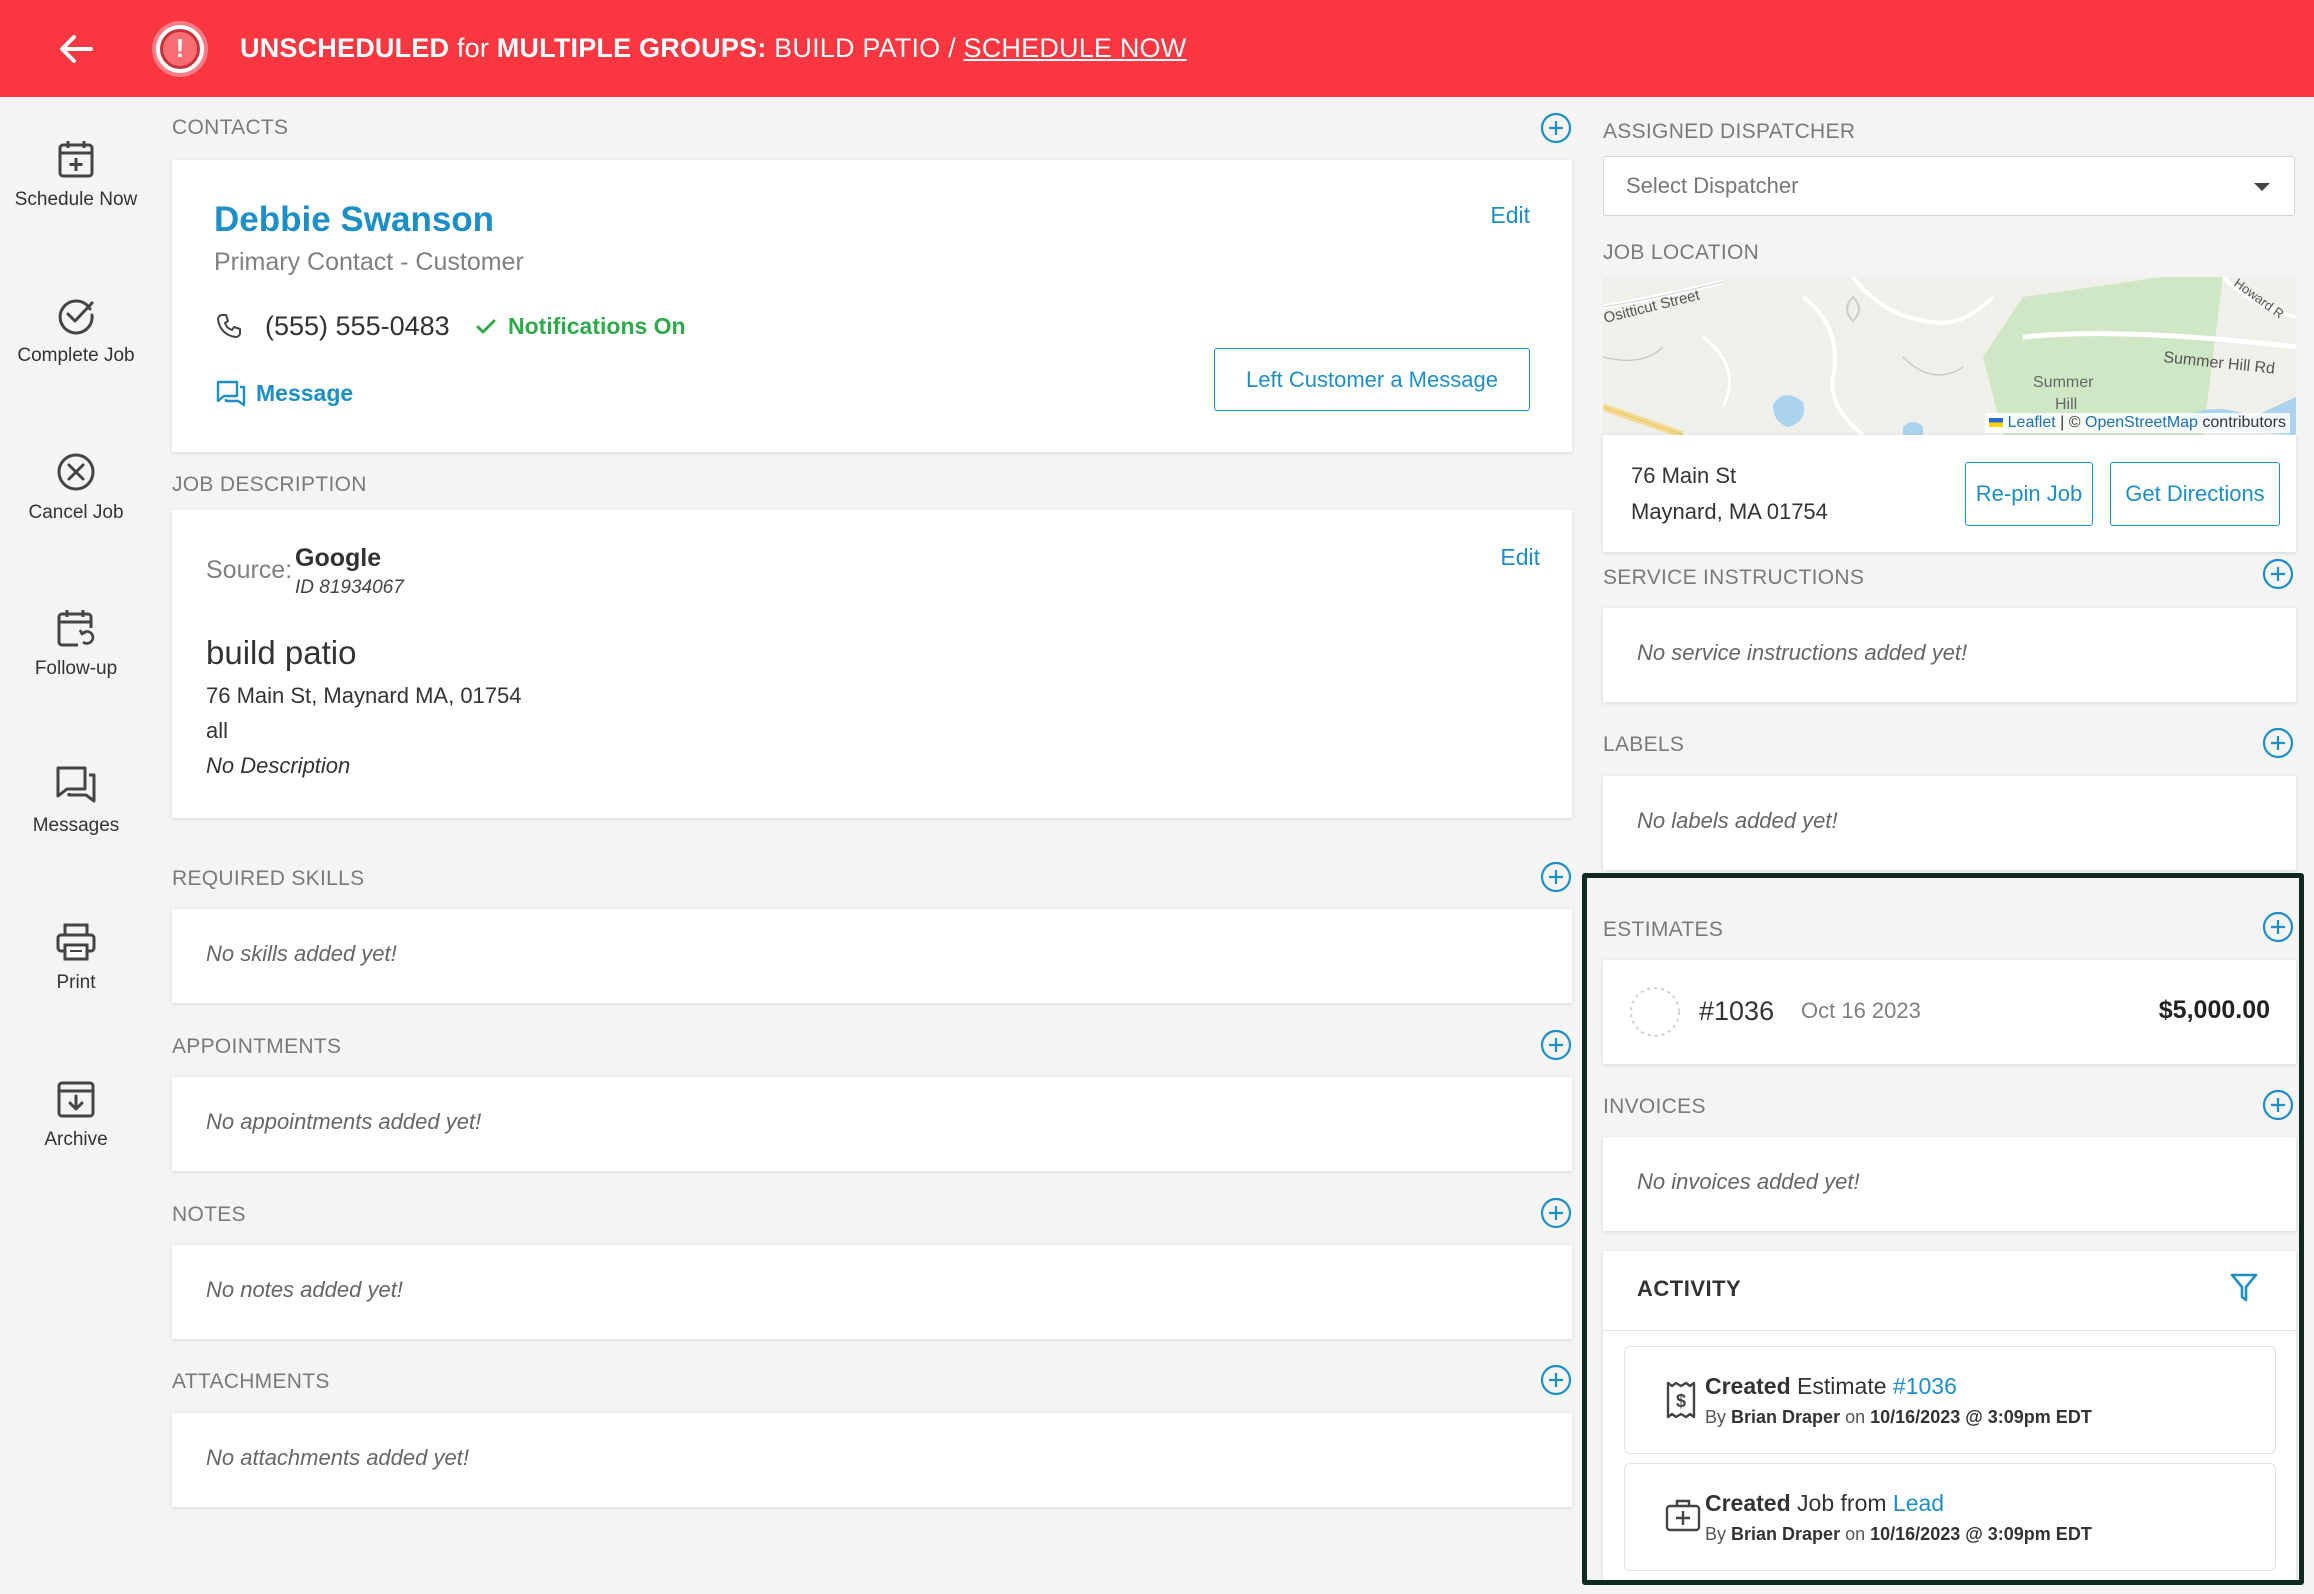  I want to click on activity-estimate-link: #1036, so click(1925, 1386).